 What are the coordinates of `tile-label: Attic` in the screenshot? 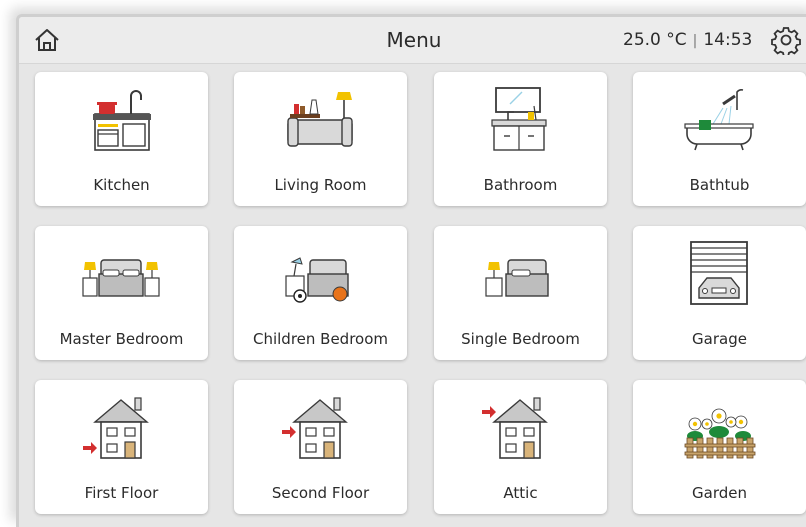 It's located at (520, 493).